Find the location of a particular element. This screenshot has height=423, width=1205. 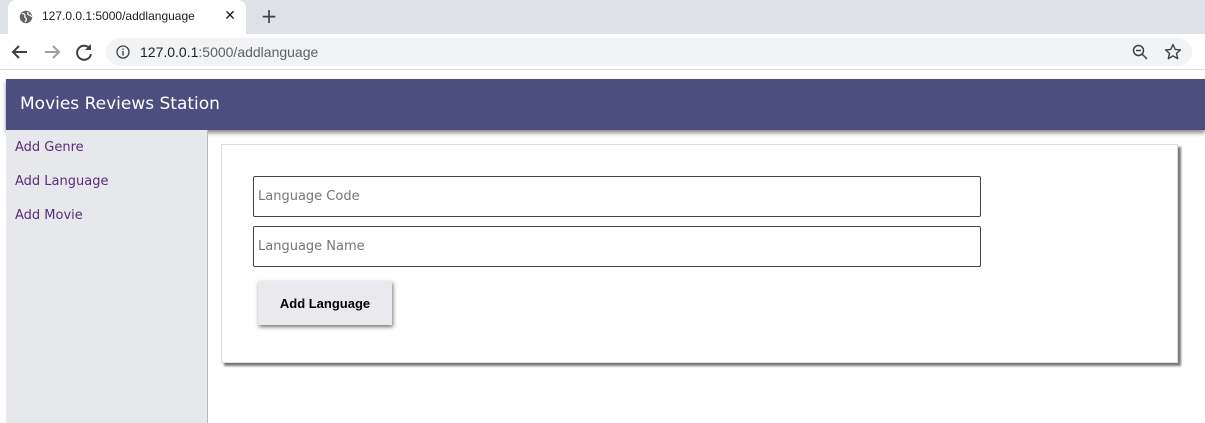

sidebar: Add Genre Add Language Add Movie is located at coordinates (107, 276).